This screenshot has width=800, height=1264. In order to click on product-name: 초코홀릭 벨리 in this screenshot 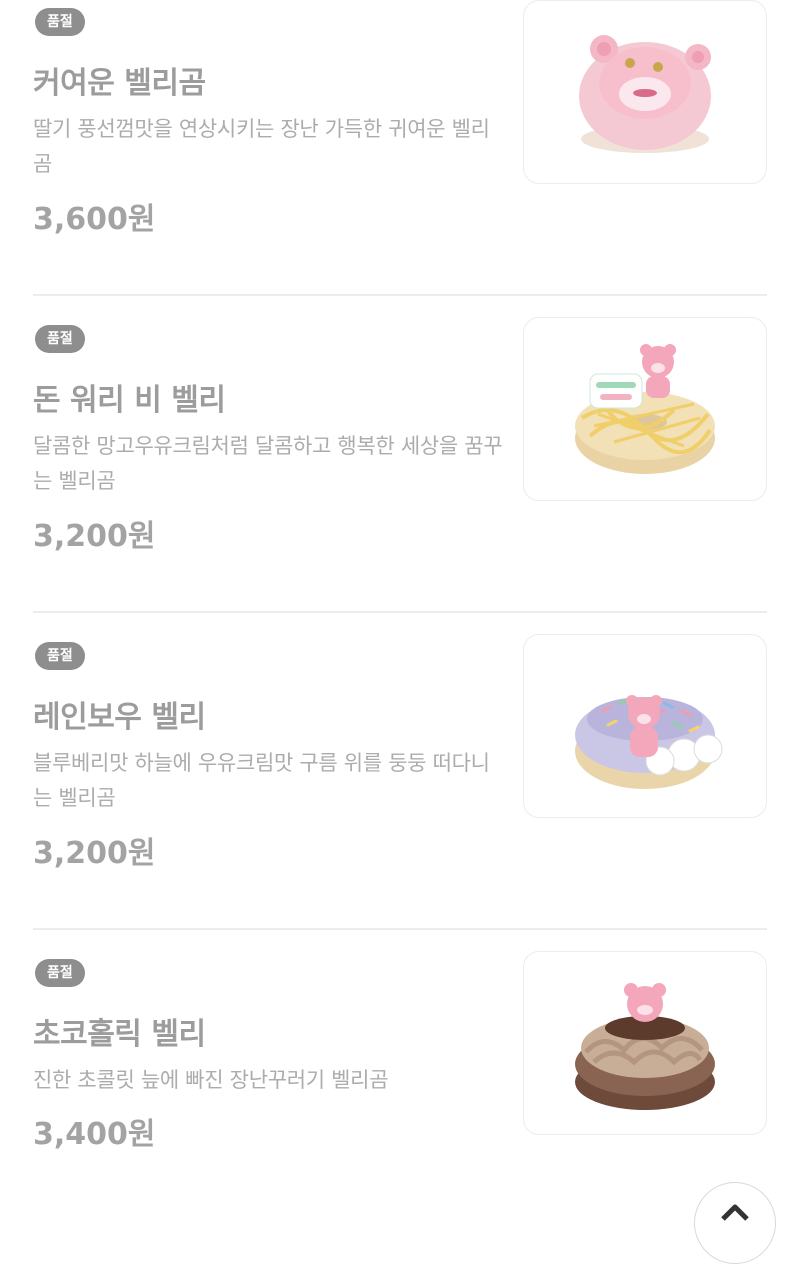, I will do `click(119, 1031)`.